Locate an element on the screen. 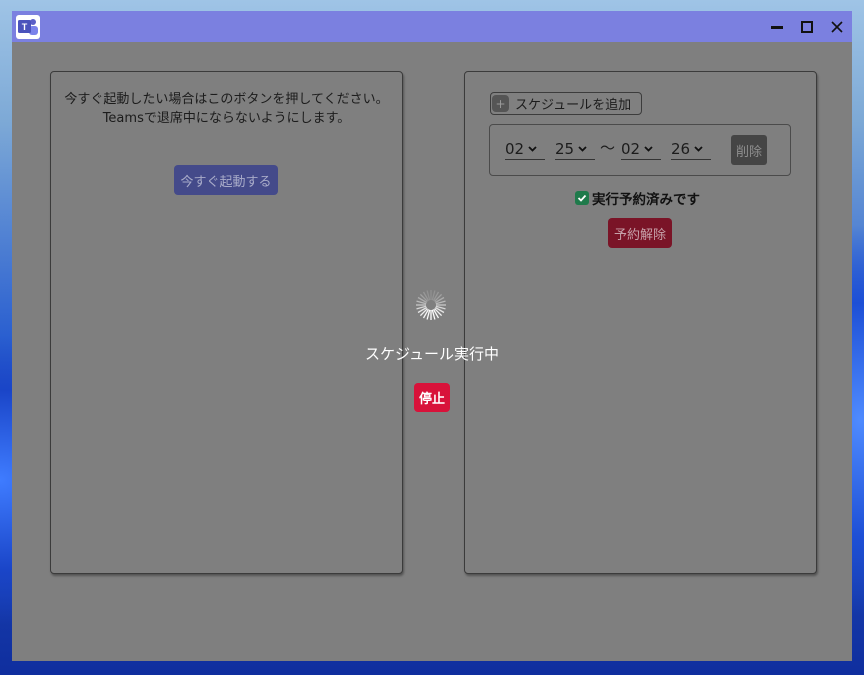 The width and height of the screenshot is (864, 675). loading-spinner-icon is located at coordinates (431, 305).